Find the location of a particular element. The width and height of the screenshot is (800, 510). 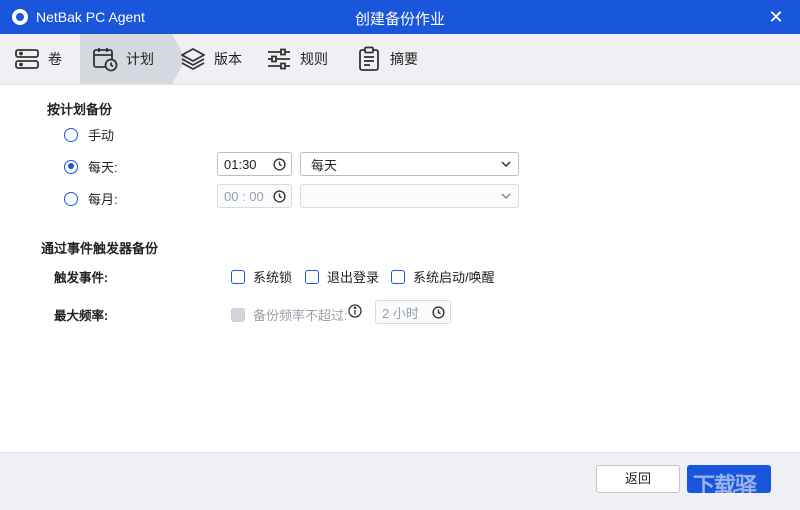

daily-time-value: 01:30 is located at coordinates (240, 164).